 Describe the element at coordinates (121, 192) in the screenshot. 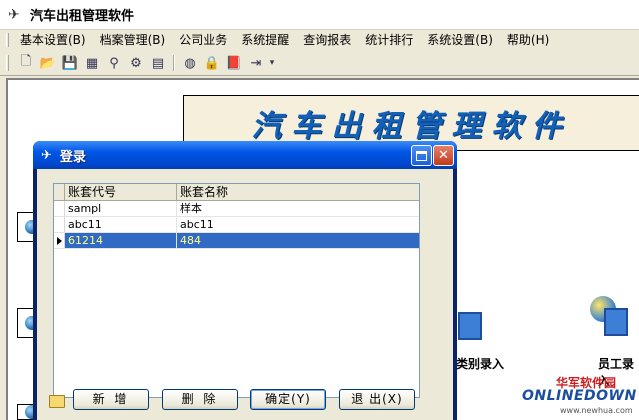

I see `column-header-code: 账套代号` at that location.